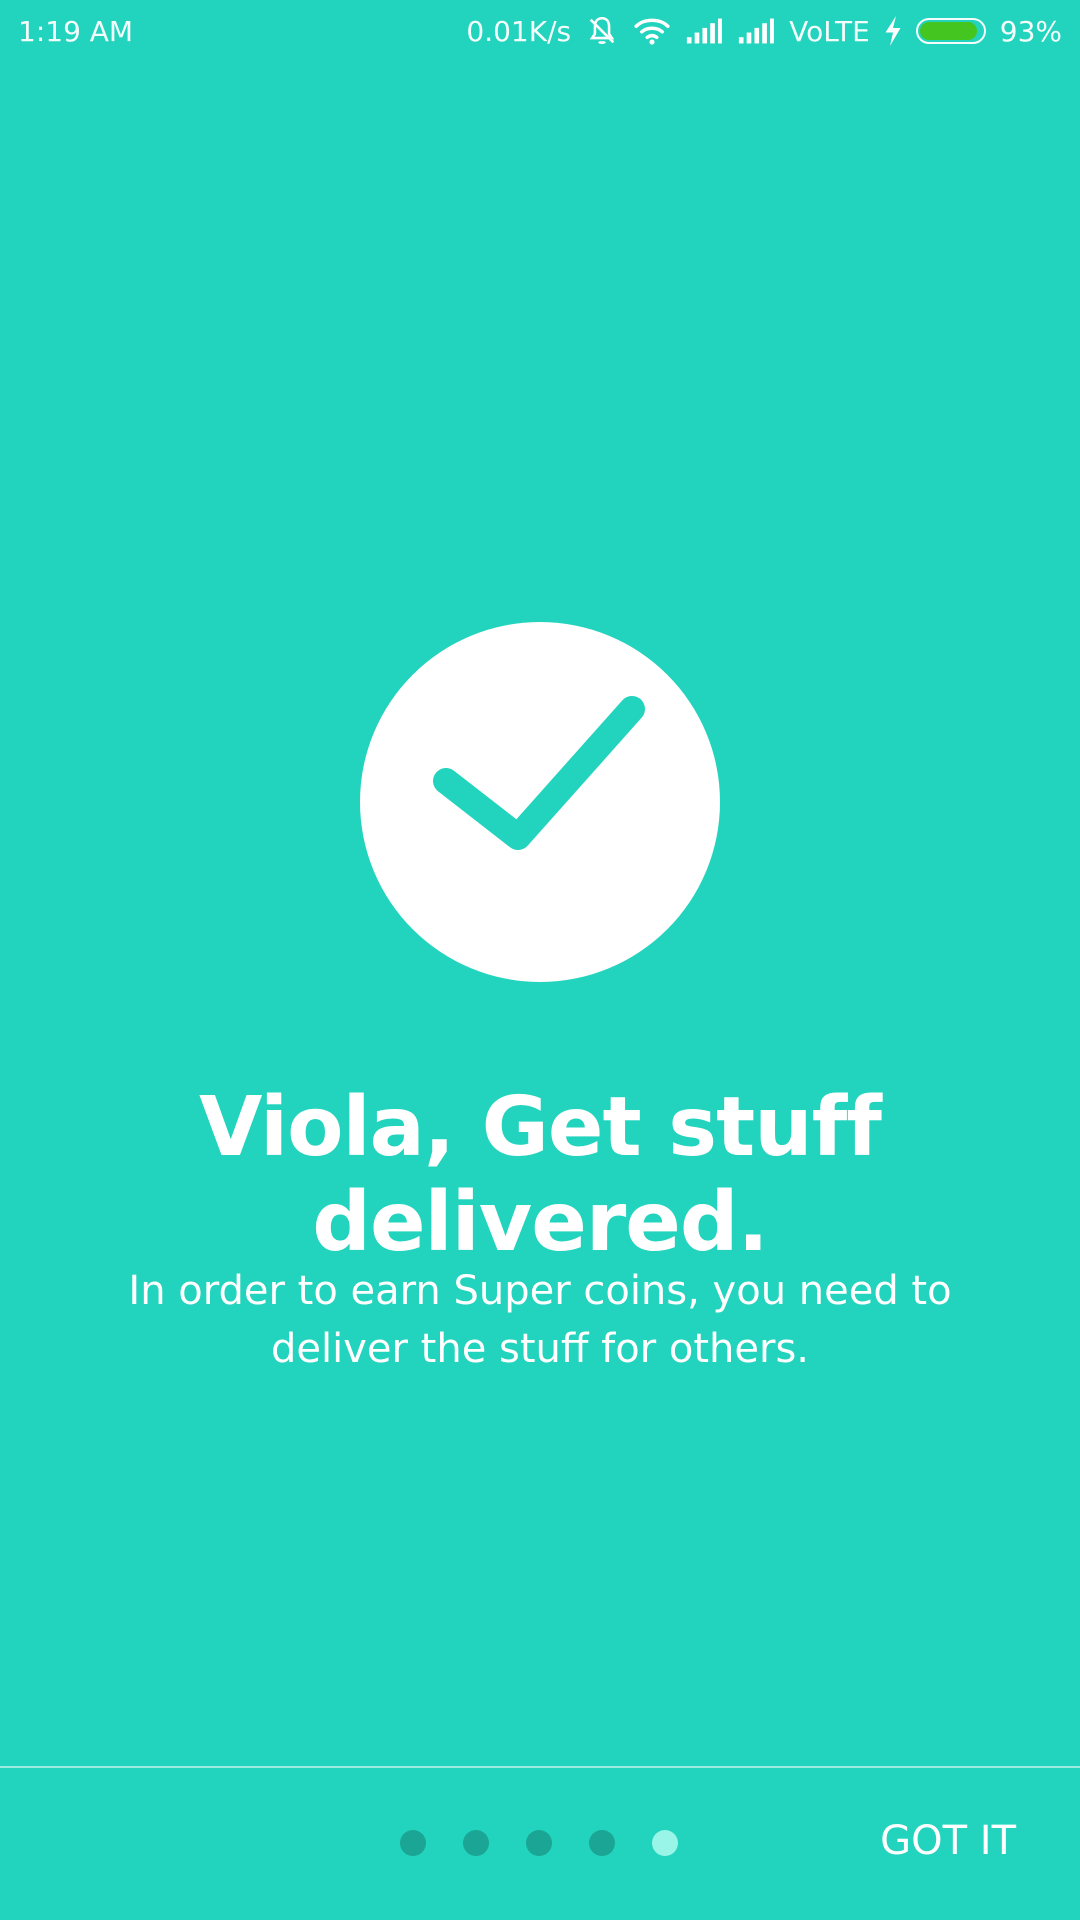  I want to click on carrier-tech: VoLTE, so click(829, 31).